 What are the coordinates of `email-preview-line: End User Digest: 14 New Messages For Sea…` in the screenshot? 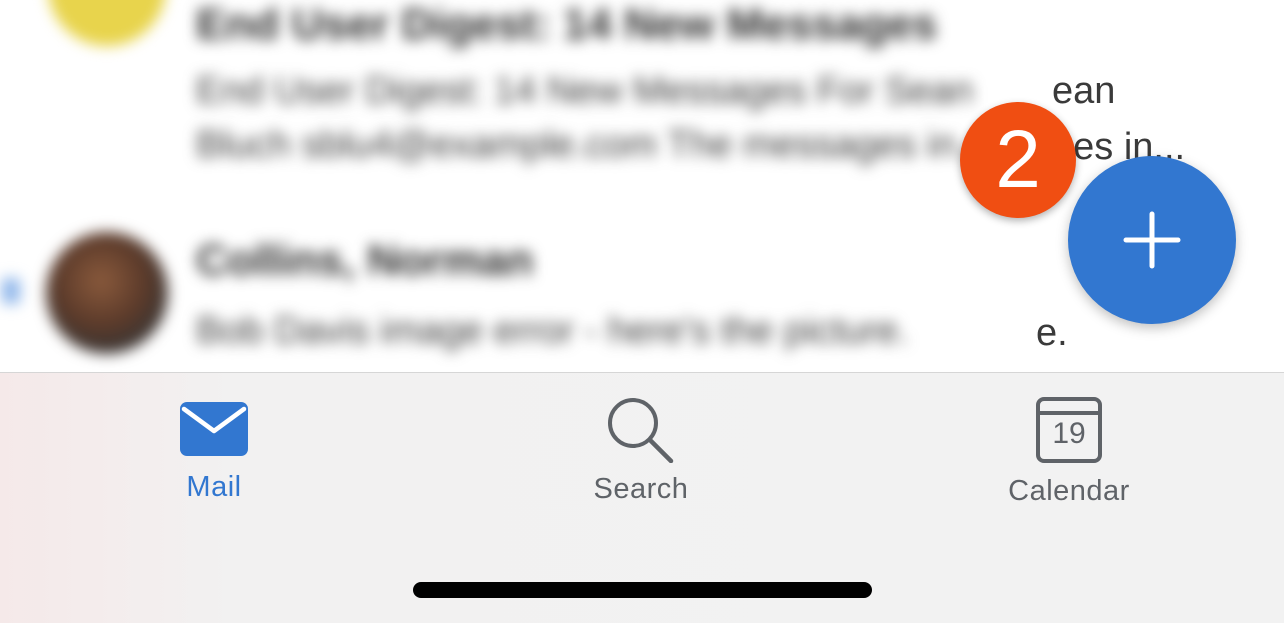 It's located at (585, 91).